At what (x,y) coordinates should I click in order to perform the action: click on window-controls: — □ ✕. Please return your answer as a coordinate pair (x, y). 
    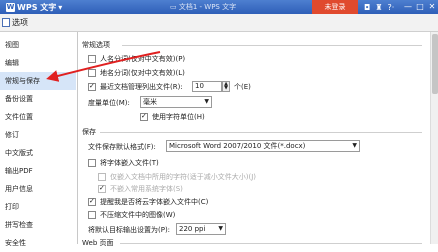
    Looking at the image, I should click on (420, 7).